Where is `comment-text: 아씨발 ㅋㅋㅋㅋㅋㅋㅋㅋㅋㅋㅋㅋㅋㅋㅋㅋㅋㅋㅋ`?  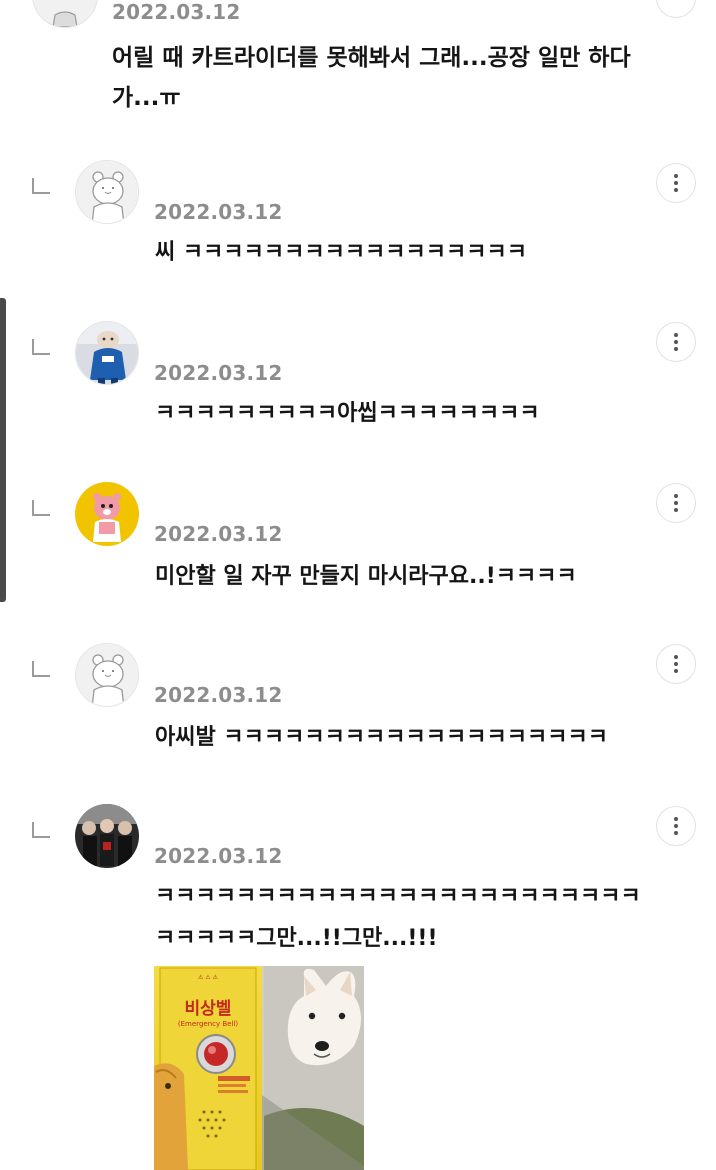 comment-text: 아씨발 ㅋㅋㅋㅋㅋㅋㅋㅋㅋㅋㅋㅋㅋㅋㅋㅋㅋㅋㅋ is located at coordinates (381, 737).